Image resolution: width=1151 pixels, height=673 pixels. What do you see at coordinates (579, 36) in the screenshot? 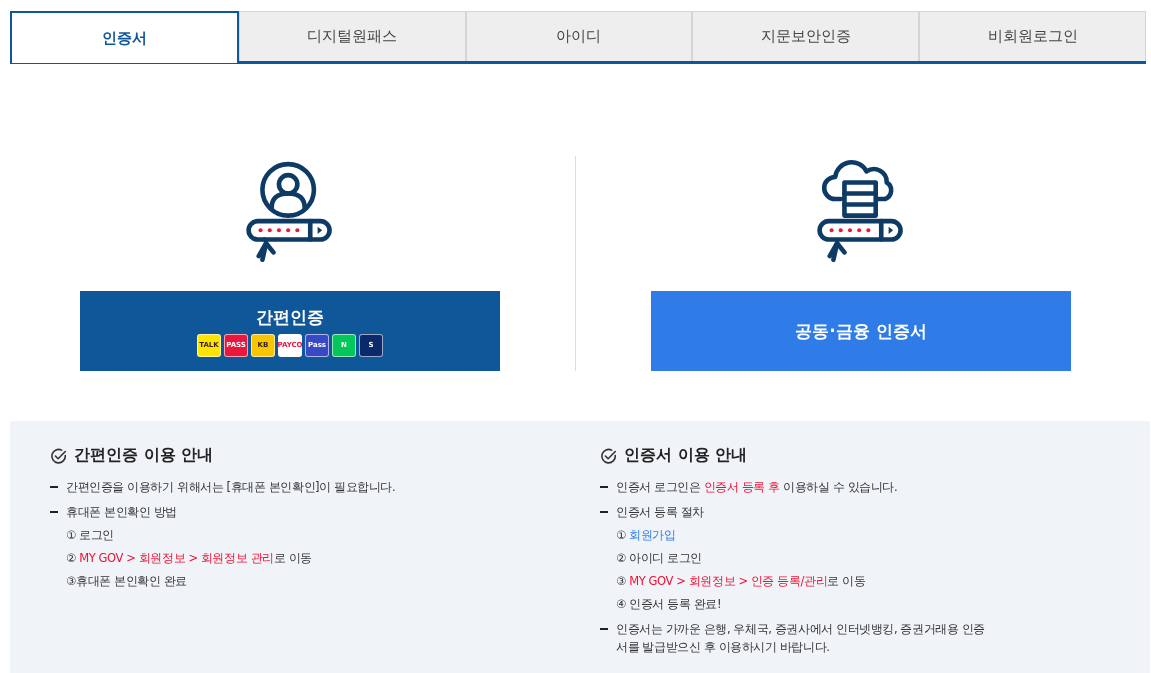
I see `tab: 아이디` at bounding box center [579, 36].